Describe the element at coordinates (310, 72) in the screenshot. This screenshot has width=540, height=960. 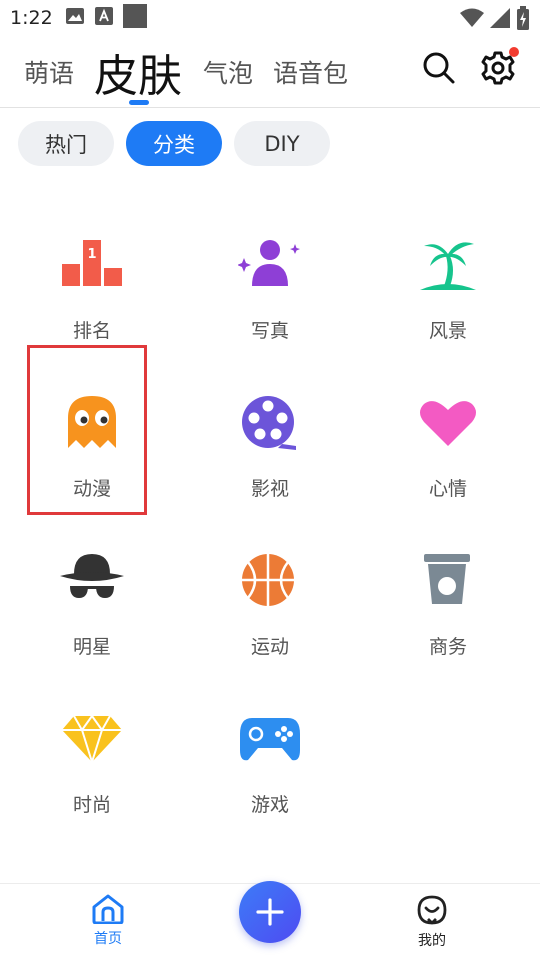
I see `tab-voice-pack: 语音包` at that location.